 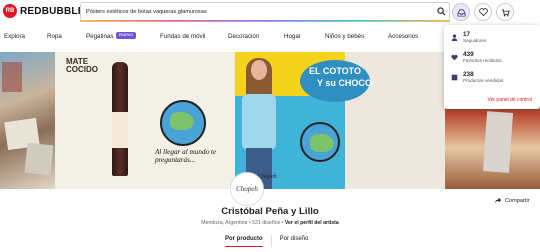 What do you see at coordinates (312, 223) in the screenshot?
I see `artist-profile-link: Ver el perfil del artista` at bounding box center [312, 223].